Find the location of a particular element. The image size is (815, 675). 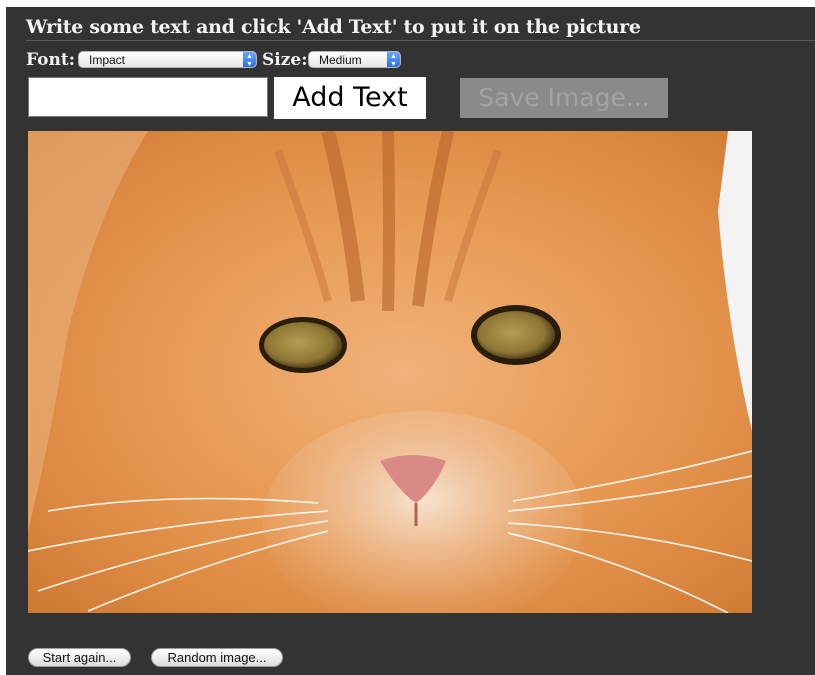

size-label: Size: is located at coordinates (285, 60).